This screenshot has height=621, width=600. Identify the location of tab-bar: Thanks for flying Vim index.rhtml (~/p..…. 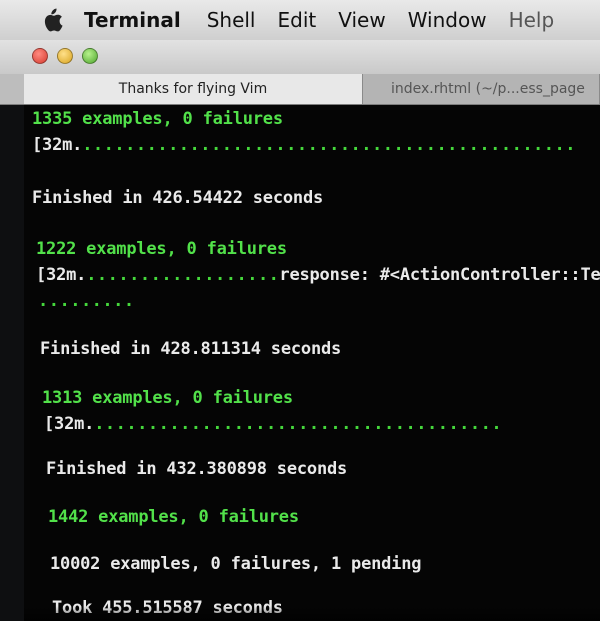
(300, 89).